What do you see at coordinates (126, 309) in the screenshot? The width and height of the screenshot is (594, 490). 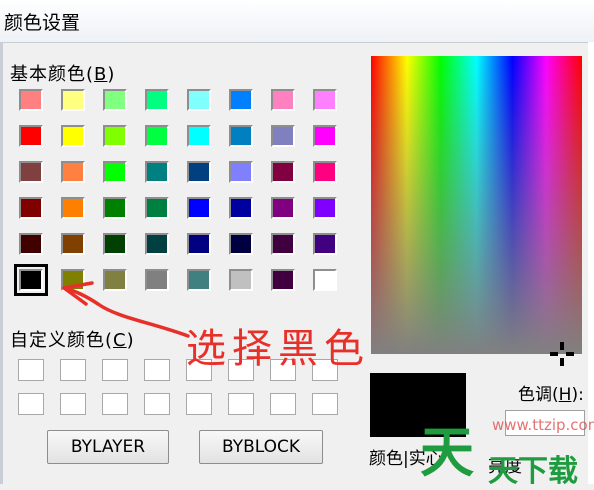 I see `annotation-arrow-icon` at bounding box center [126, 309].